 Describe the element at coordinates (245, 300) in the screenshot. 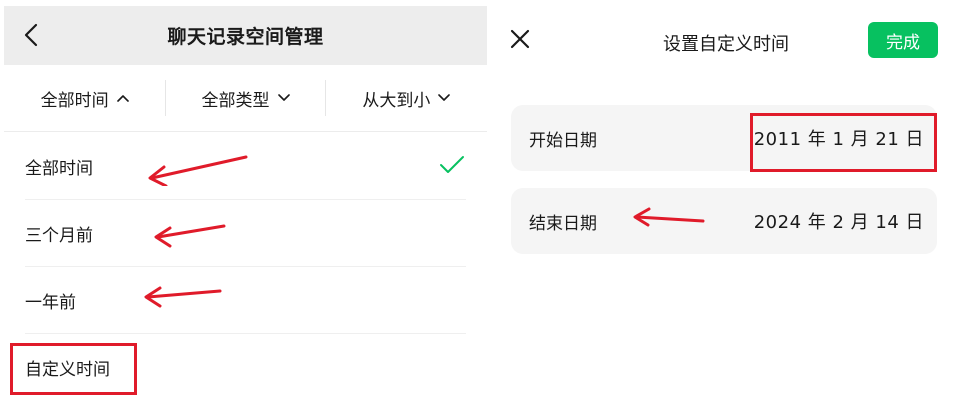

I see `time-option-one-year: 一年前` at that location.